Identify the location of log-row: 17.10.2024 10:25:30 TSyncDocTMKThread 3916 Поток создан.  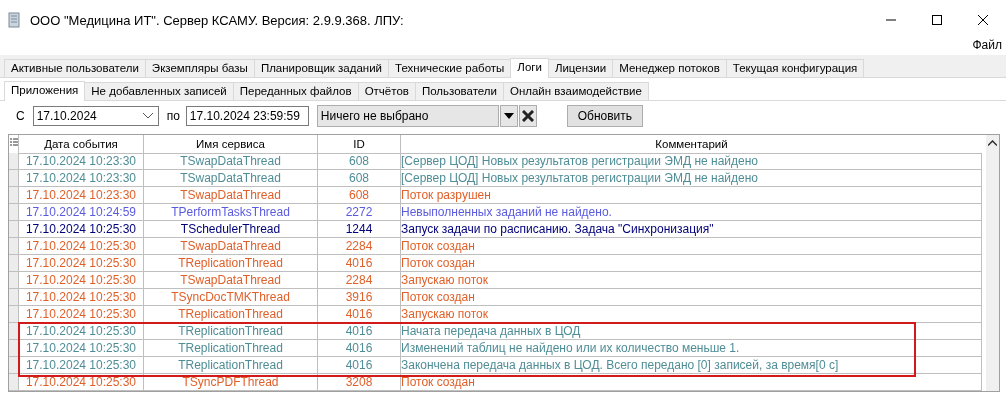
(495, 297).